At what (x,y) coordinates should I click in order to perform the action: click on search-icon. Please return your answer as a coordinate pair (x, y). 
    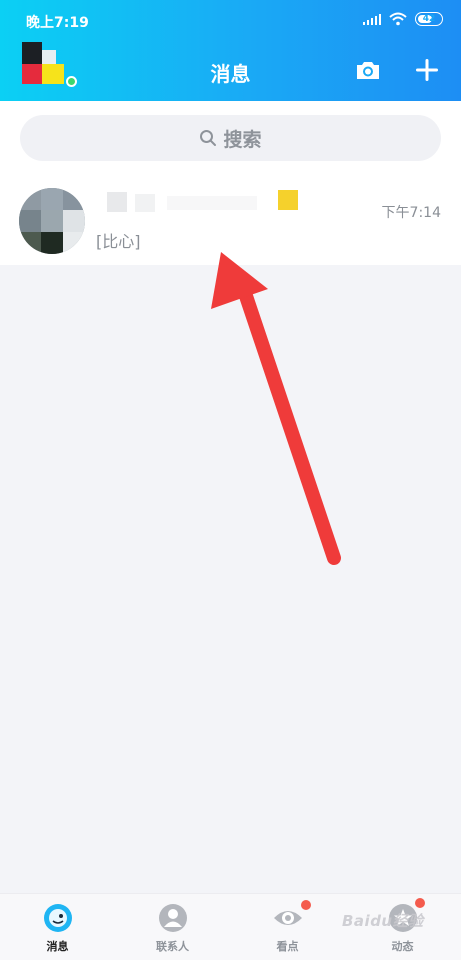
    Looking at the image, I should click on (208, 138).